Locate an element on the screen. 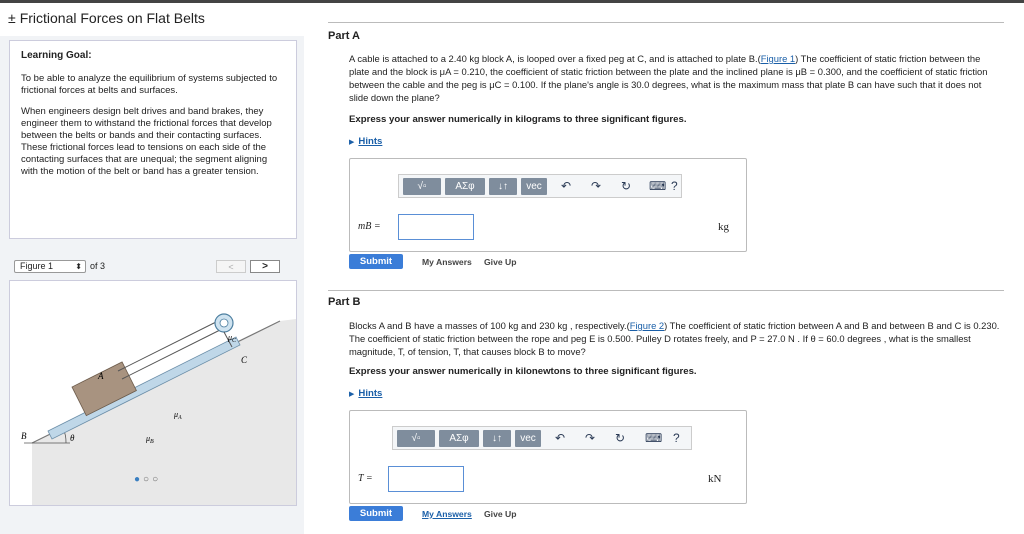  part-a-answer-box: √▫ ΑΣφ ↓↑ vec ↶ ↷ ↻ ⌨ ? mB = kg is located at coordinates (548, 205).